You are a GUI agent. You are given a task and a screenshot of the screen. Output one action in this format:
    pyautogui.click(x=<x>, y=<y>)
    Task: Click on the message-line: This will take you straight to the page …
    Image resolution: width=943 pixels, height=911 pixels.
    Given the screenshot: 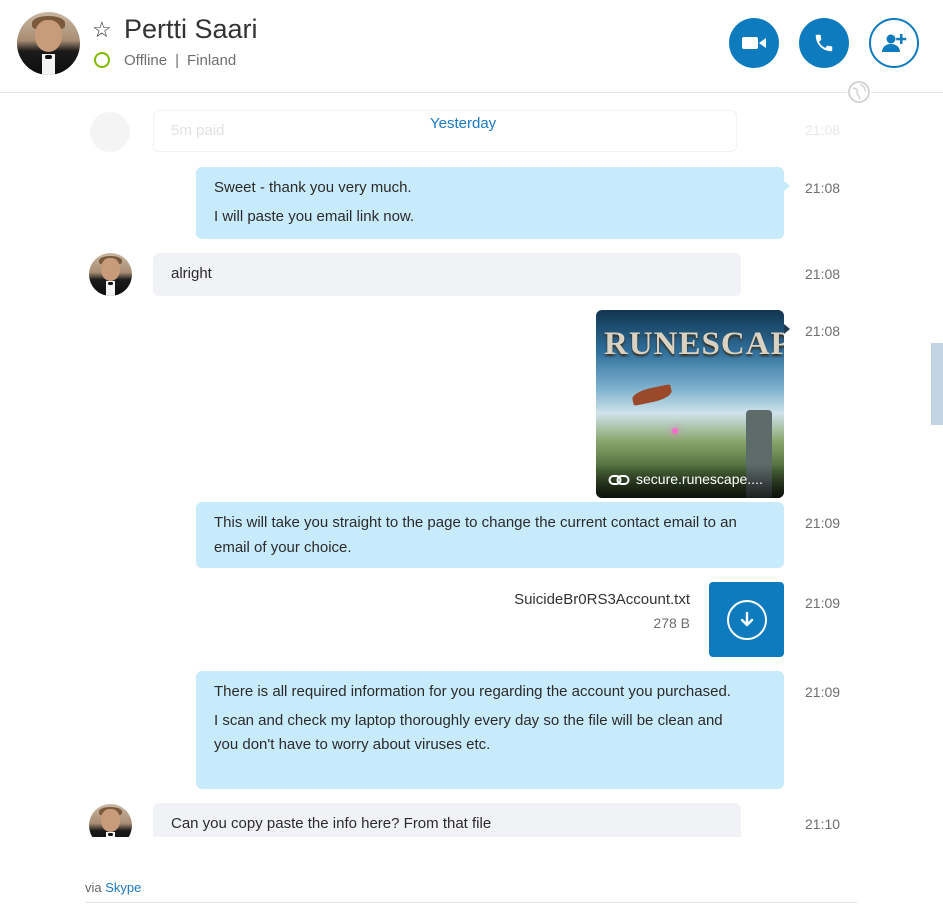 What is the action you would take?
    pyautogui.click(x=475, y=535)
    